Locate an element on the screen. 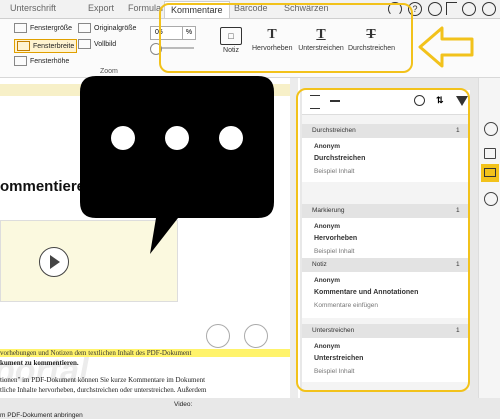 This screenshot has width=500, height=419. originalgroesse-option: Originalgröße is located at coordinates (107, 28).